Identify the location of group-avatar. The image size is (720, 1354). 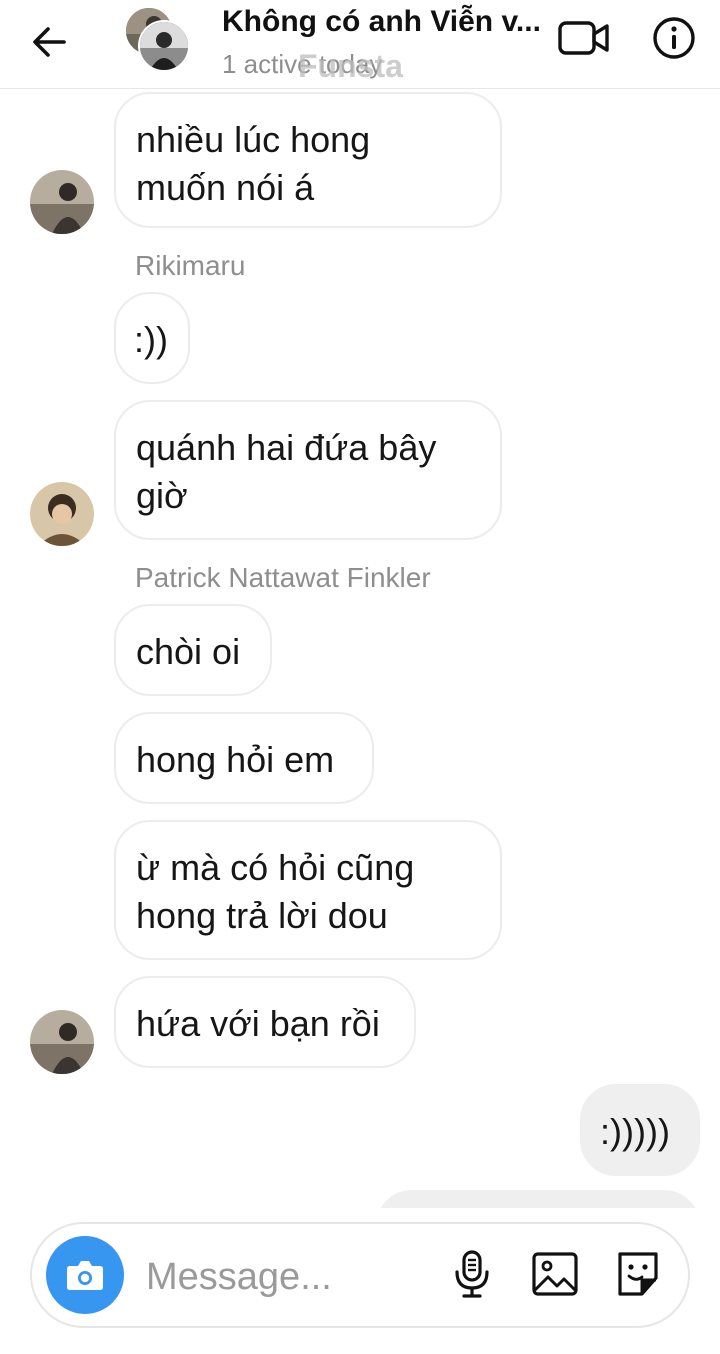
(157, 39).